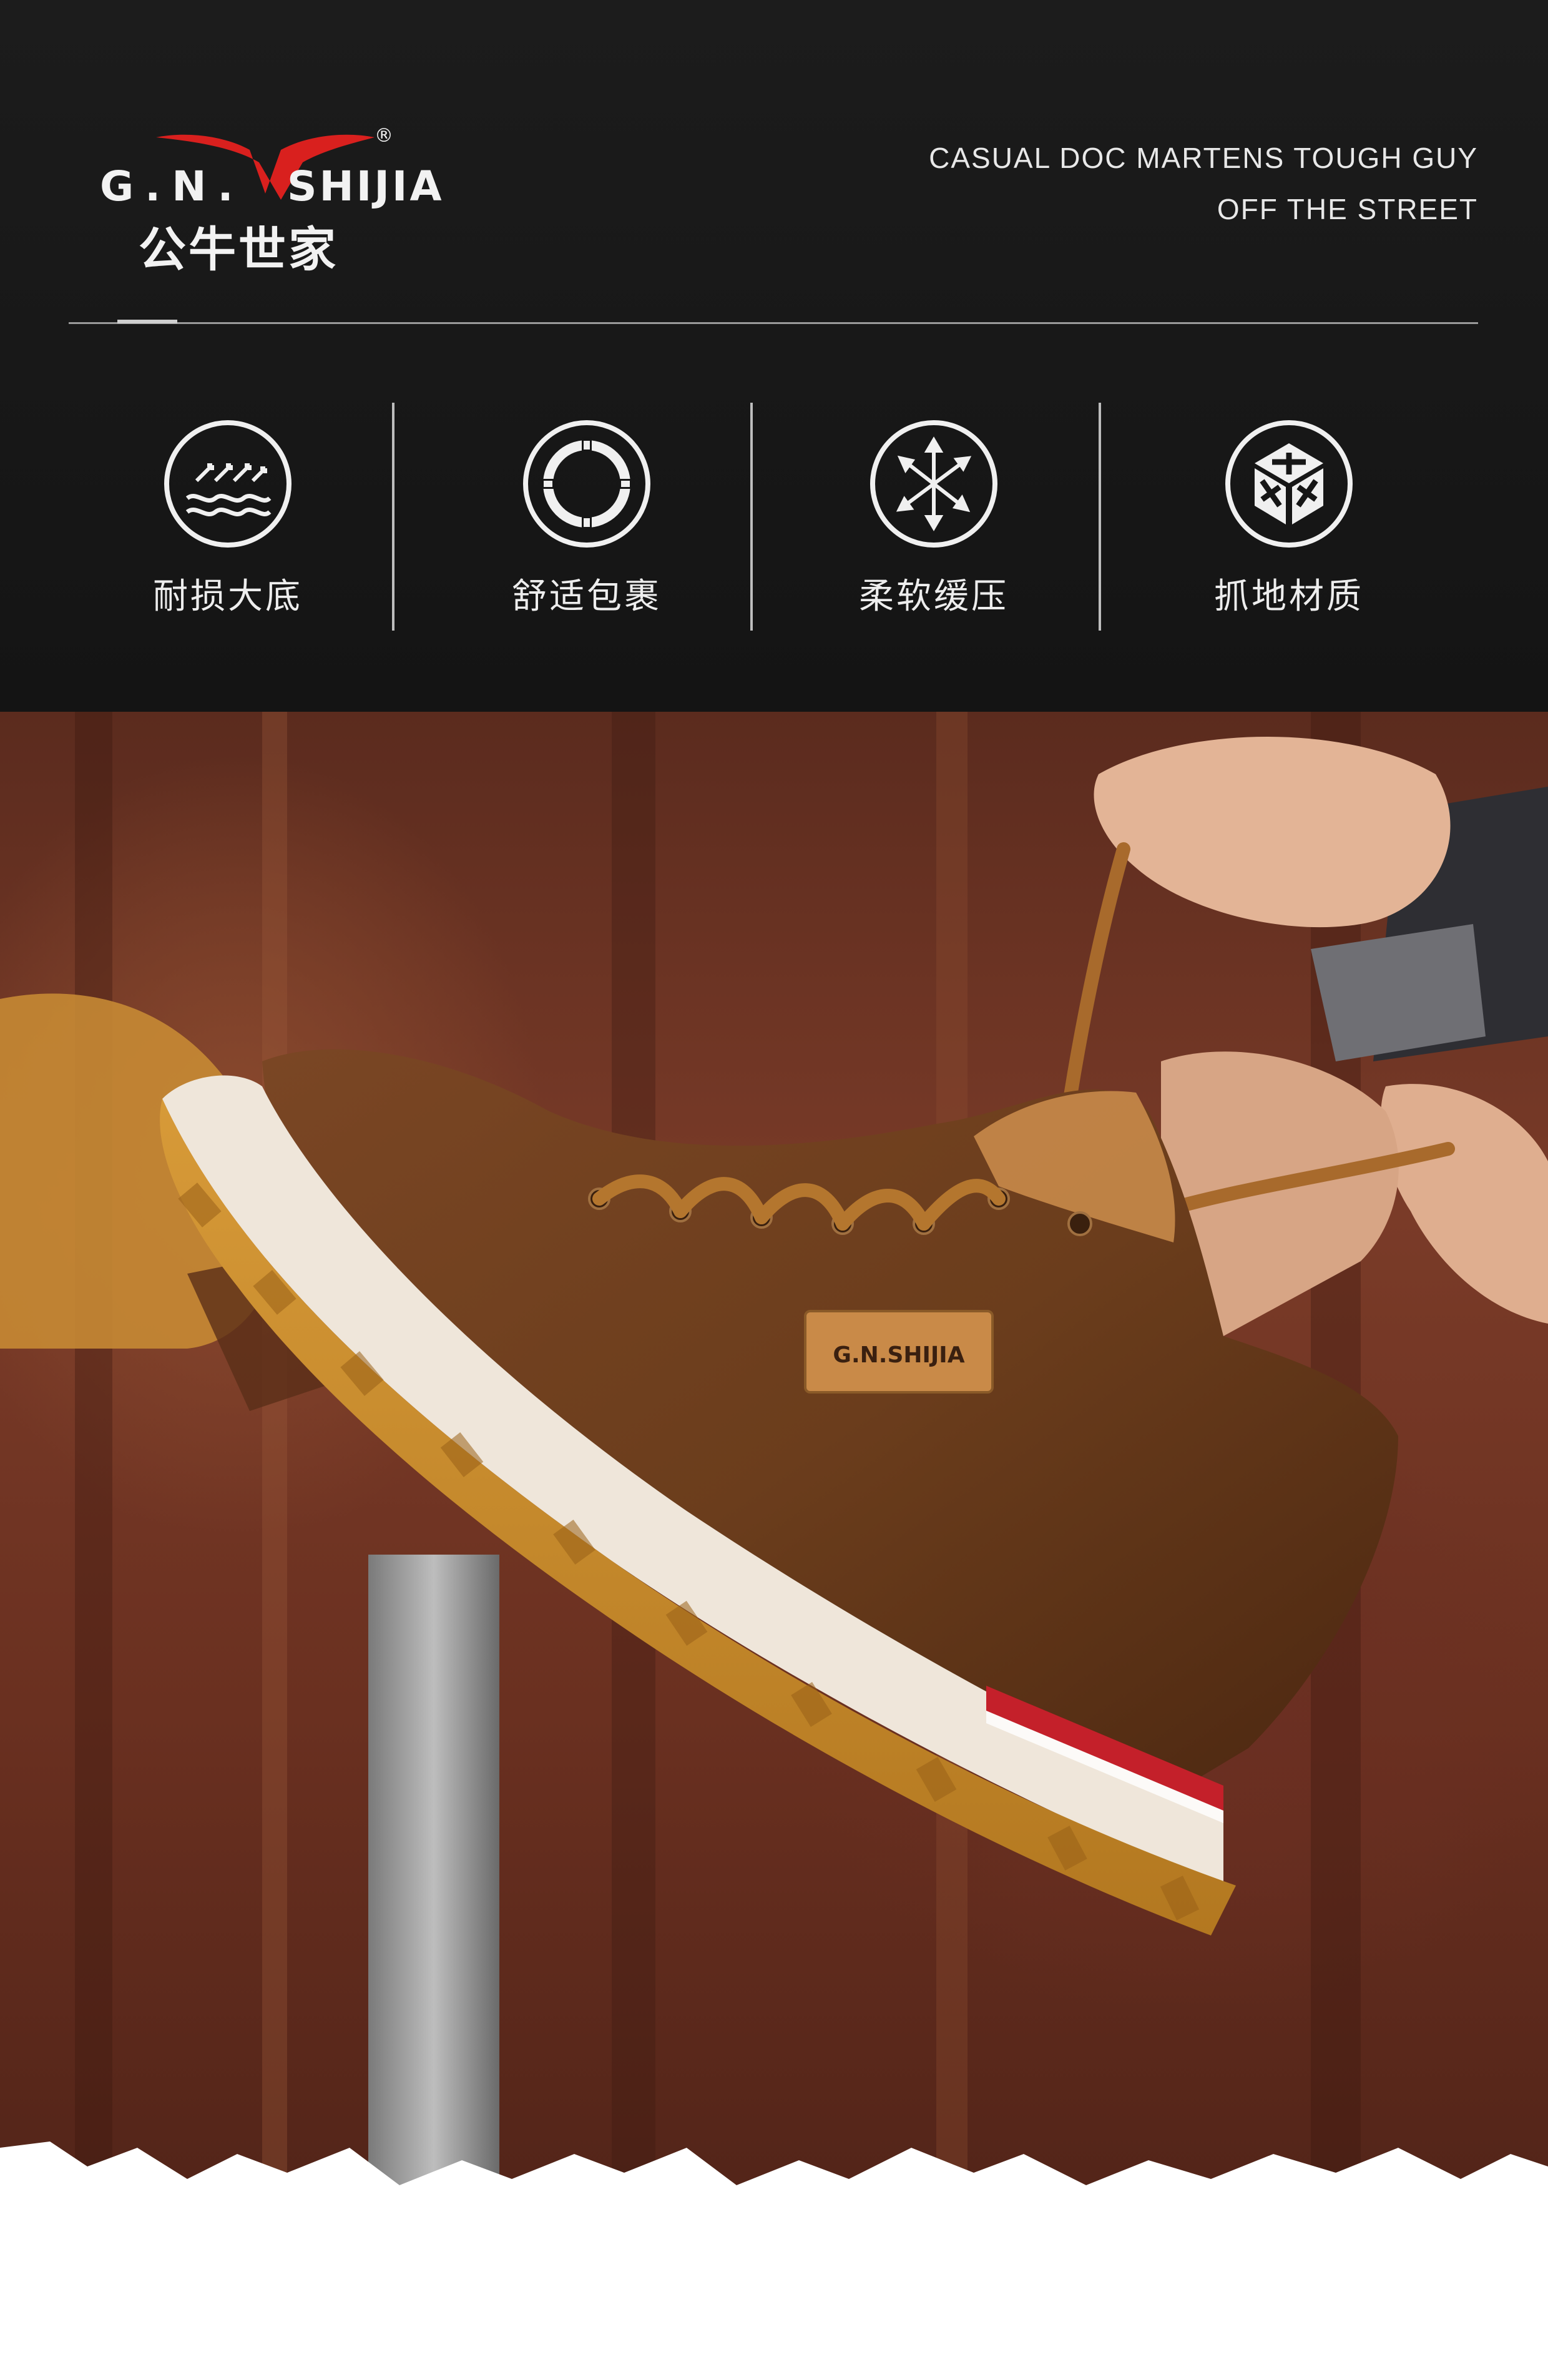  Describe the element at coordinates (365, 186) in the screenshot. I see `brand-shijia: SHIJIA` at that location.